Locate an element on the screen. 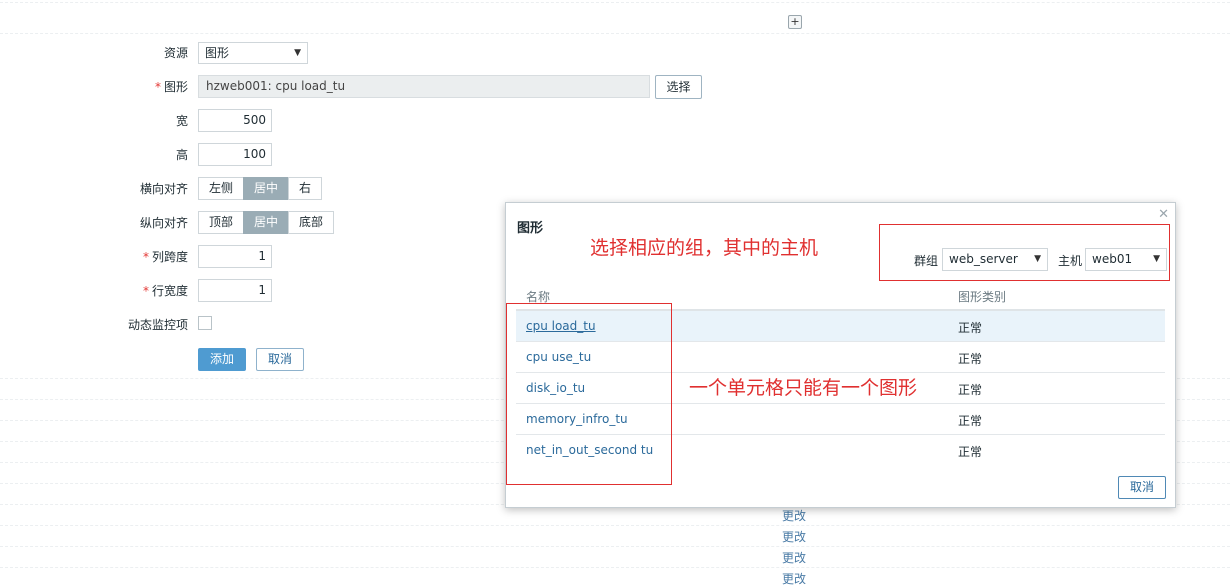 The height and width of the screenshot is (587, 1230). add-button: 添加 is located at coordinates (222, 359).